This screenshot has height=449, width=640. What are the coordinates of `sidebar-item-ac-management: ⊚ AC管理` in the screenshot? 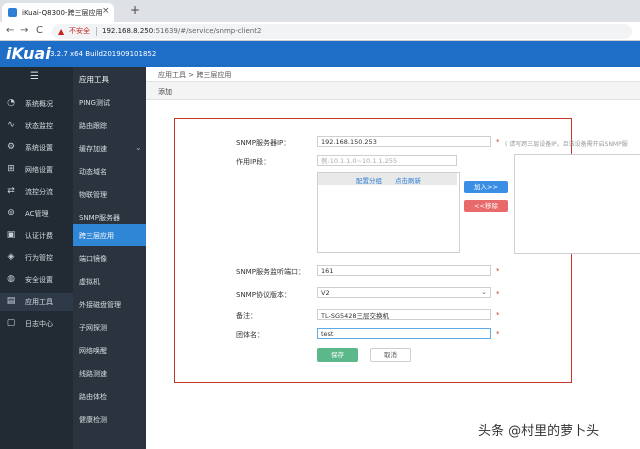 It's located at (36, 214).